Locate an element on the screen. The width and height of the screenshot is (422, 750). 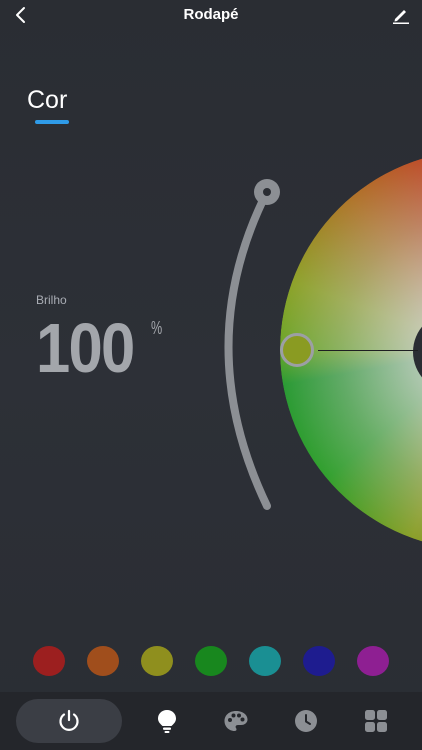
bottom-nav is located at coordinates (211, 721).